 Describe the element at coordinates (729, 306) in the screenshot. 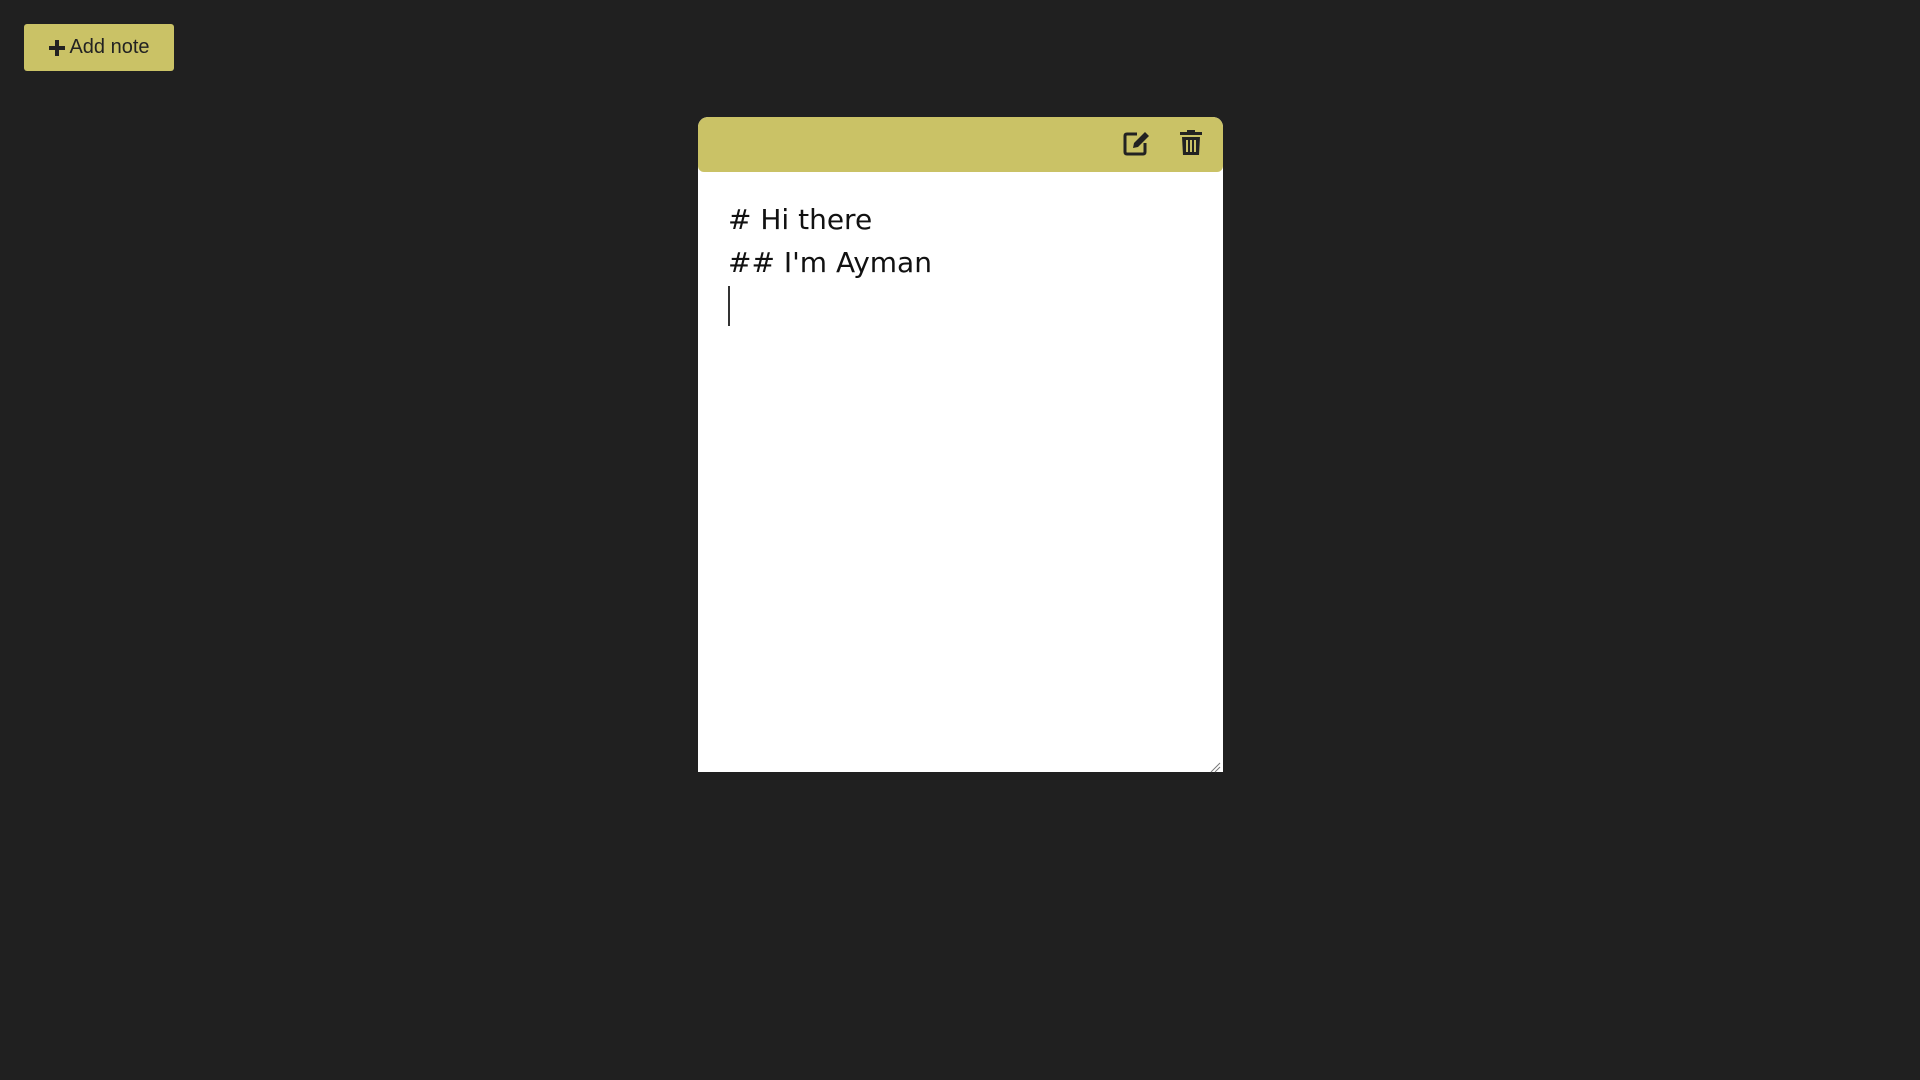

I see `text-caret` at that location.